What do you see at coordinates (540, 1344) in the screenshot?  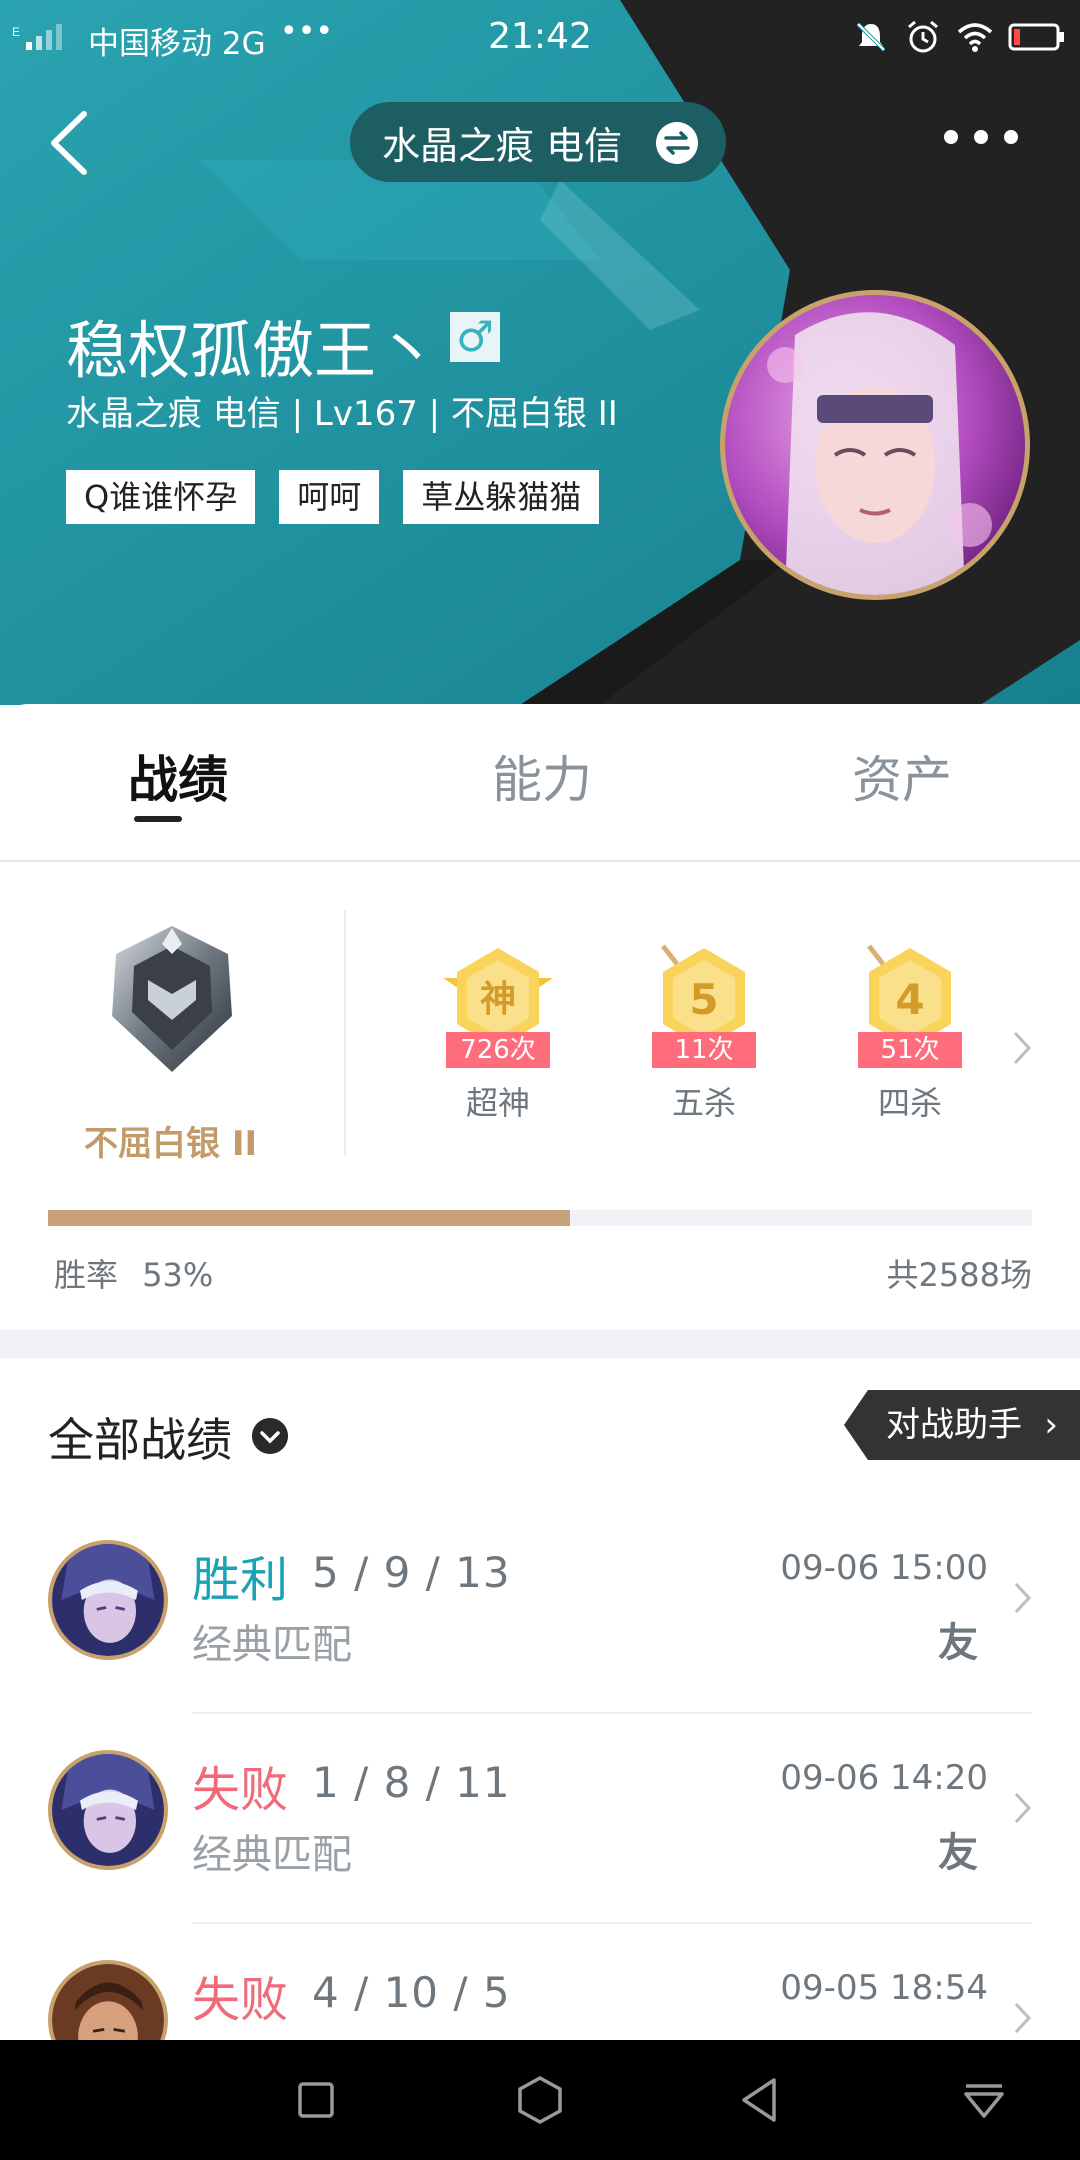 I see `section-divider` at bounding box center [540, 1344].